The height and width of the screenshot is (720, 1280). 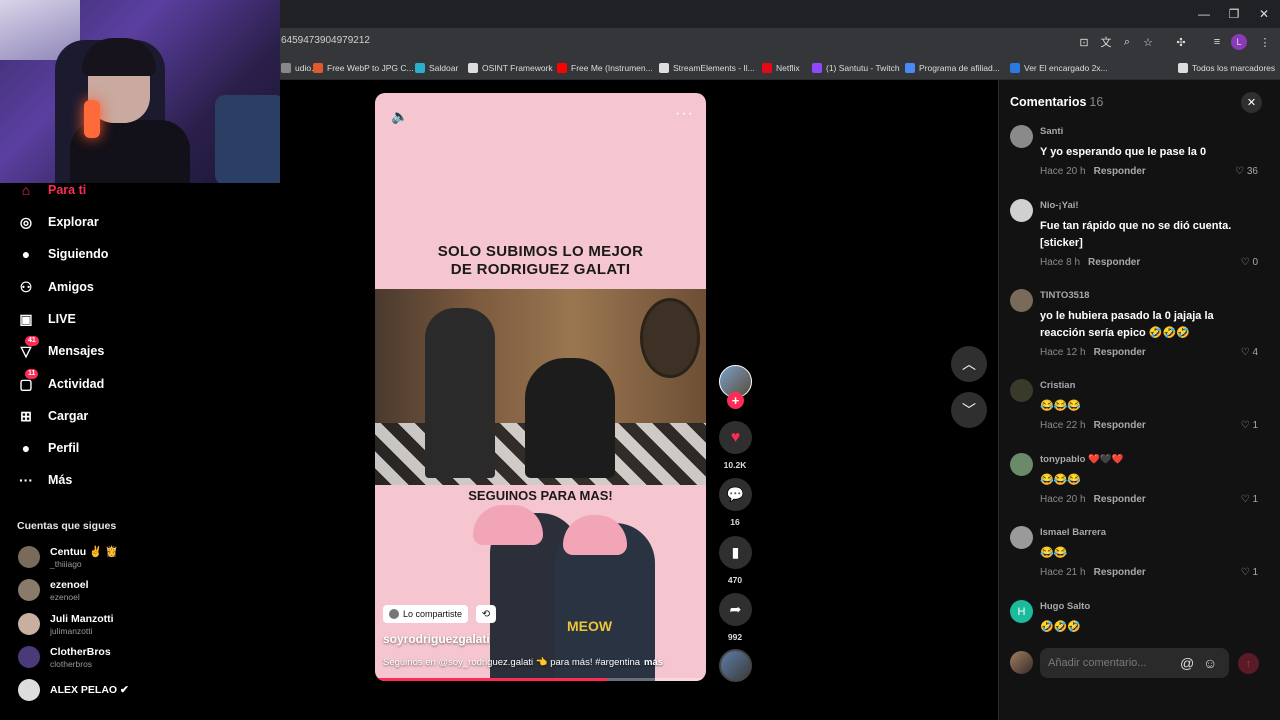 What do you see at coordinates (1239, 42) in the screenshot?
I see `profile-icon: L` at bounding box center [1239, 42].